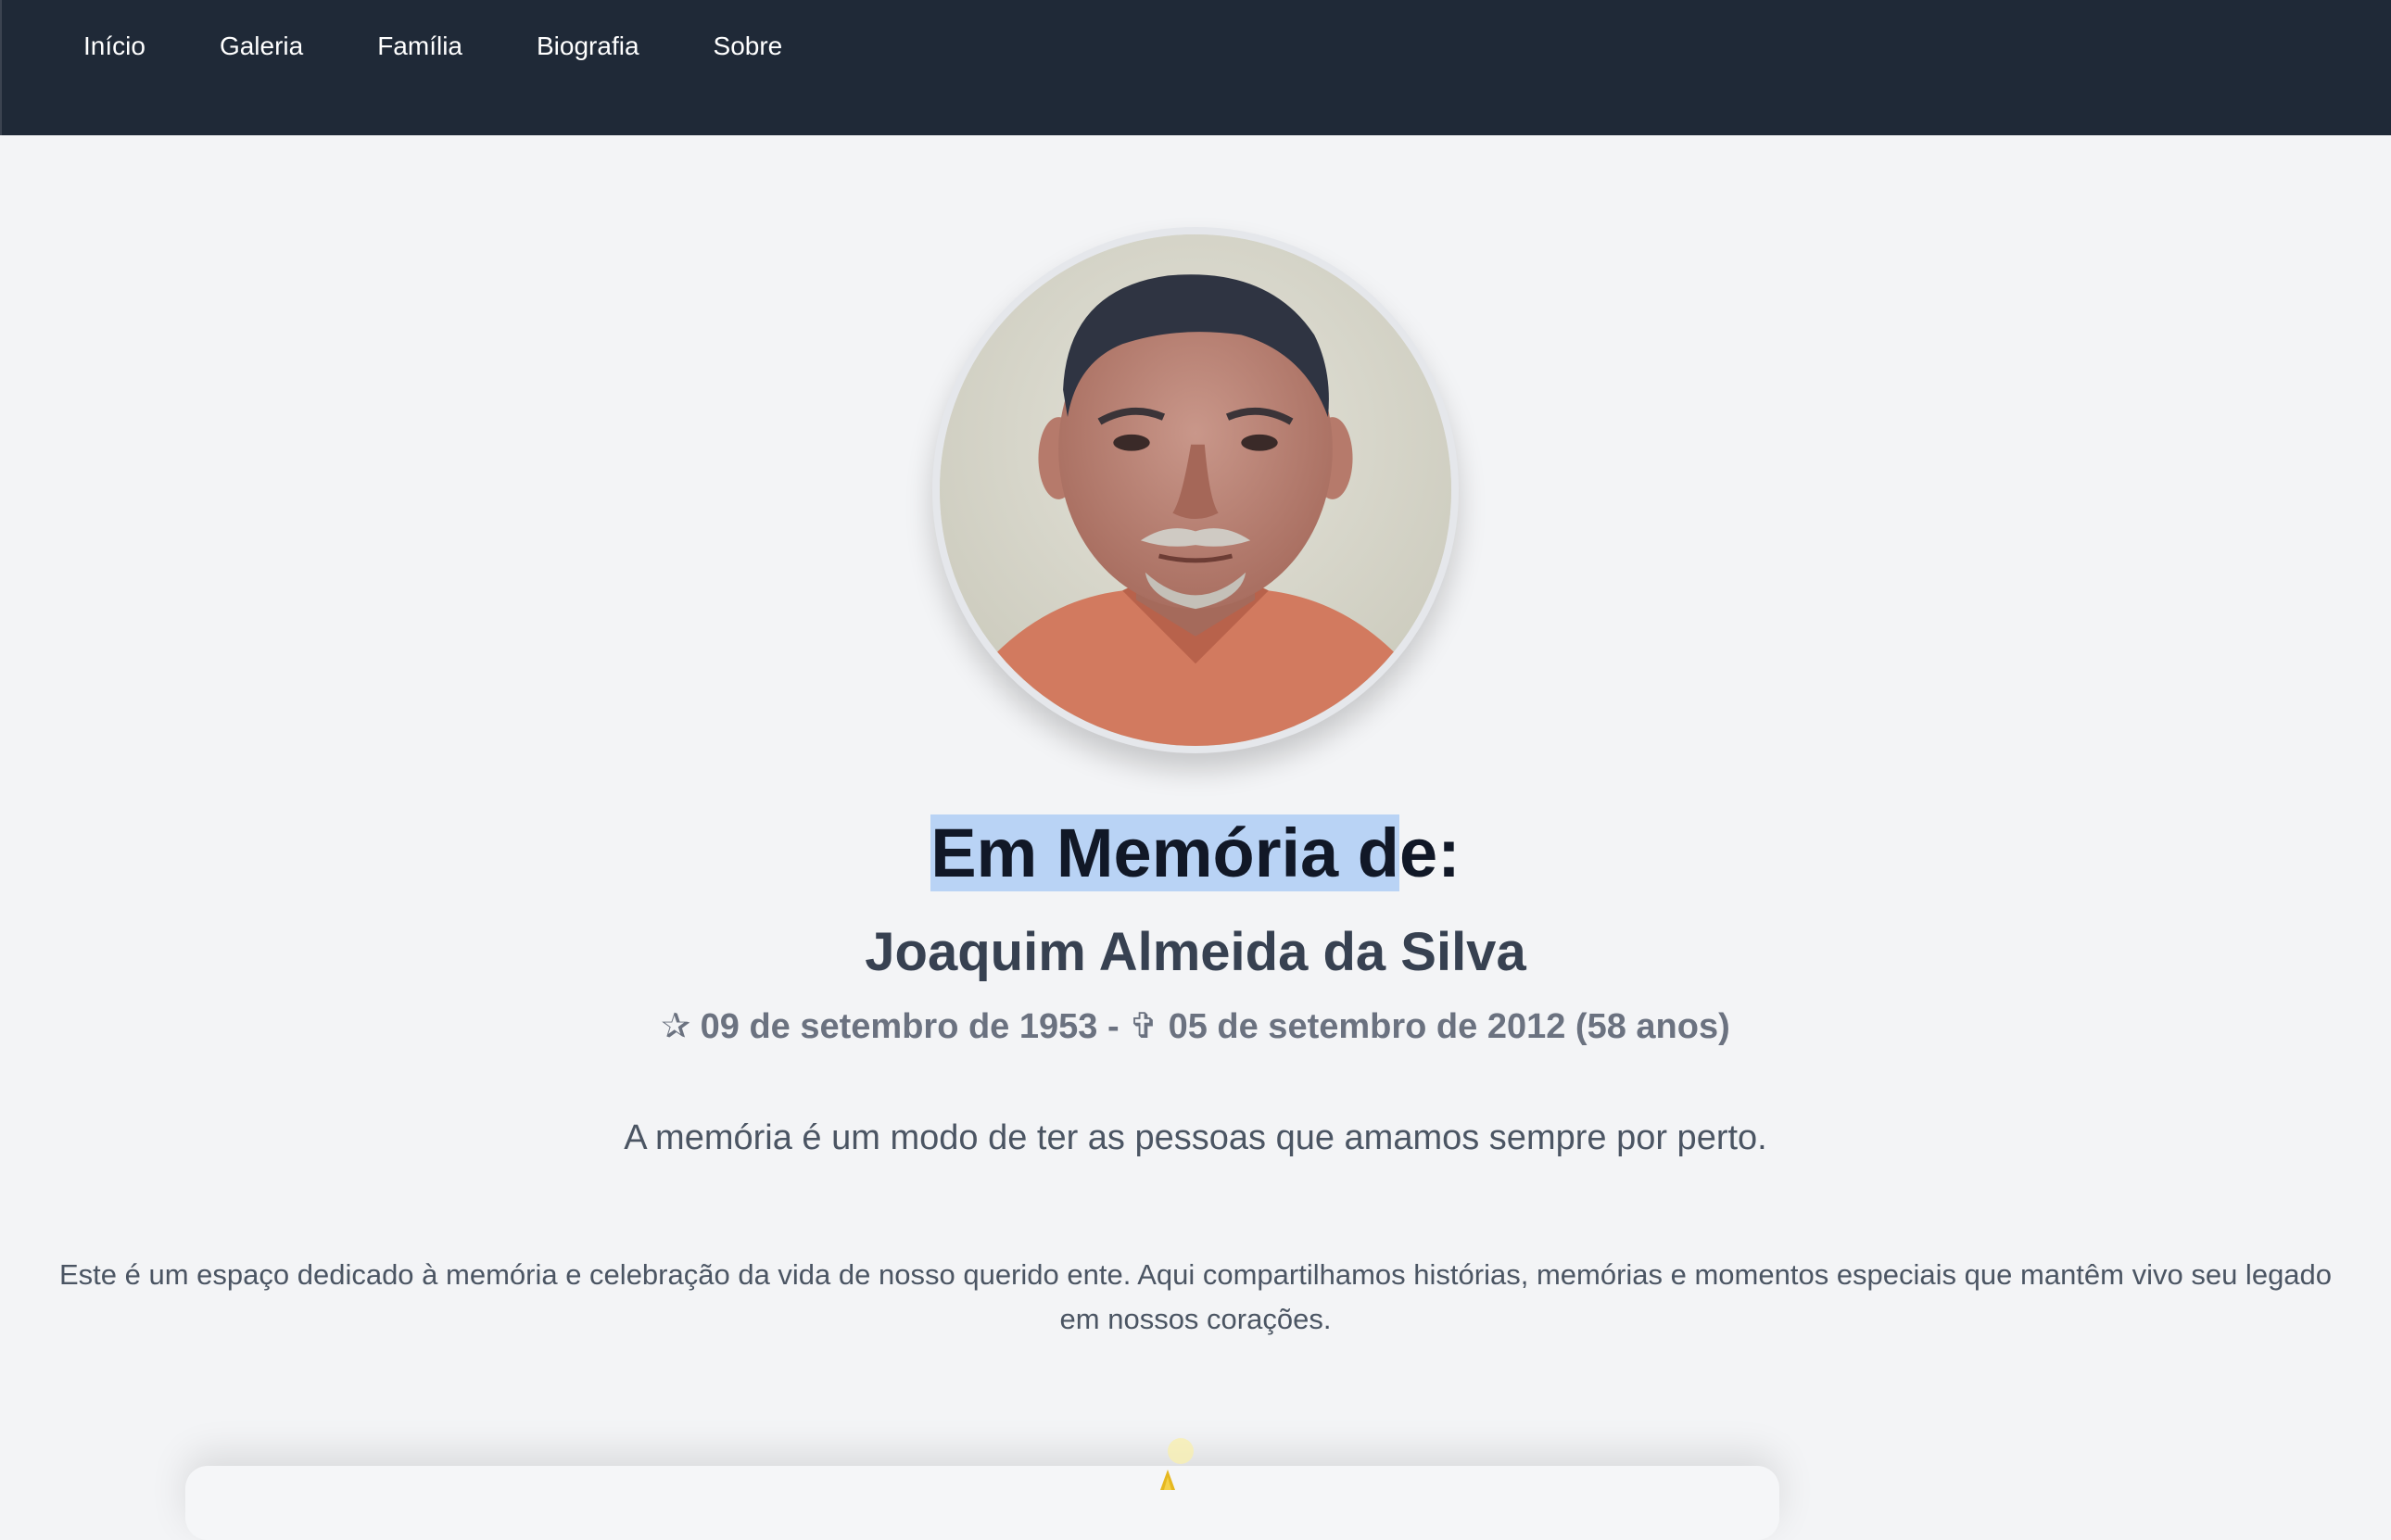 The width and height of the screenshot is (2391, 1540). What do you see at coordinates (1429, 852) in the screenshot?
I see `heading-rest-text: e:` at bounding box center [1429, 852].